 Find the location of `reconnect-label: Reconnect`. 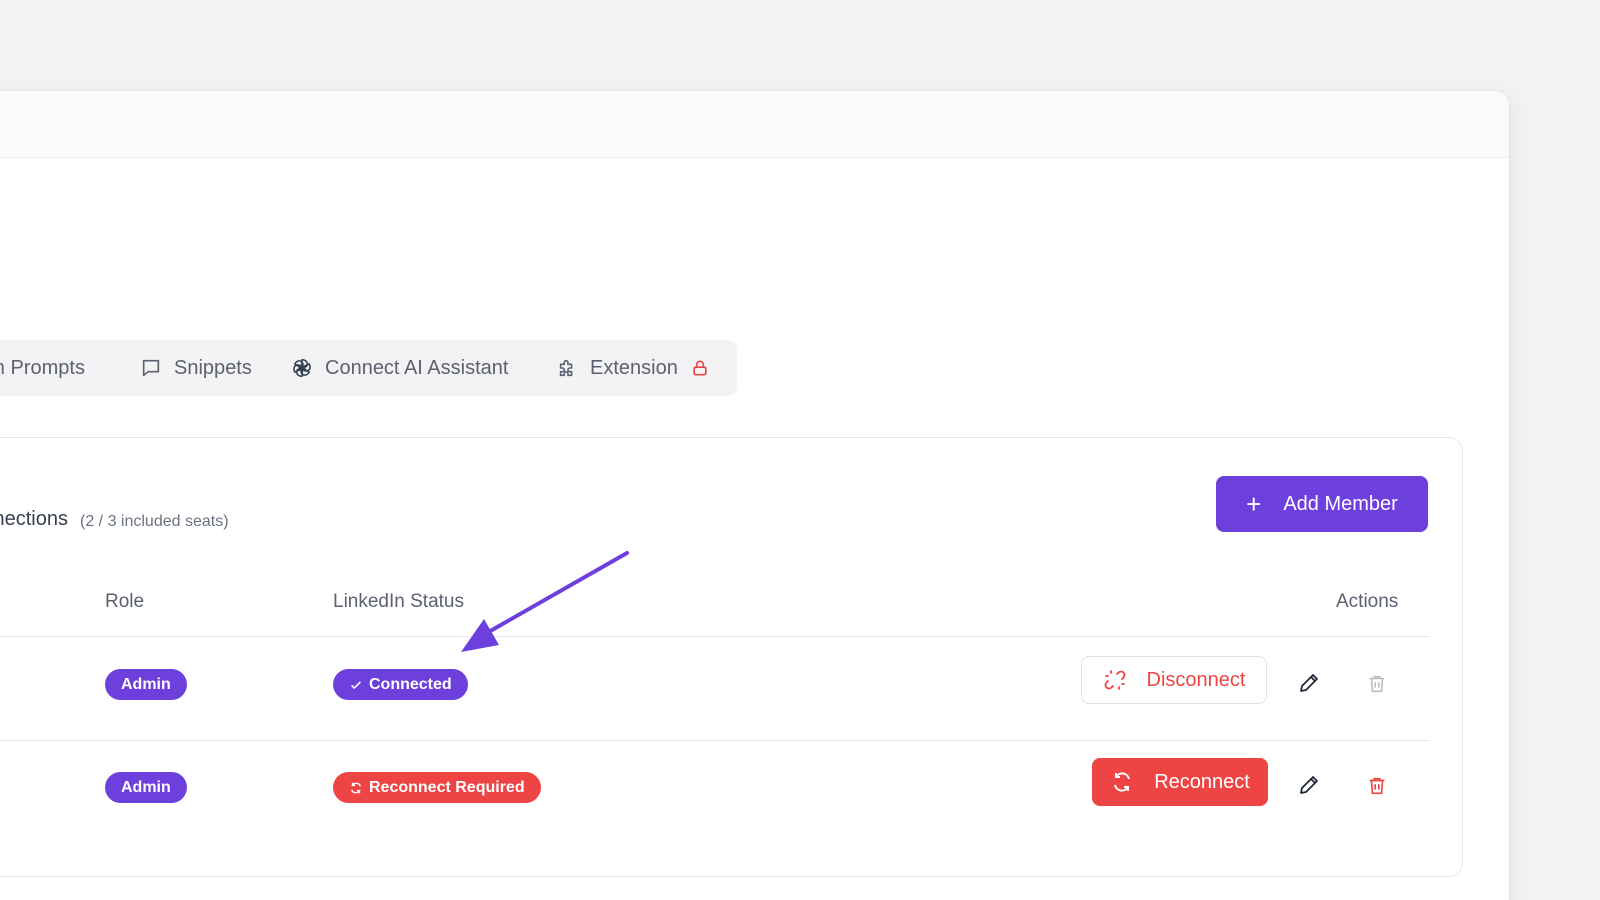

reconnect-label: Reconnect is located at coordinates (1202, 781).